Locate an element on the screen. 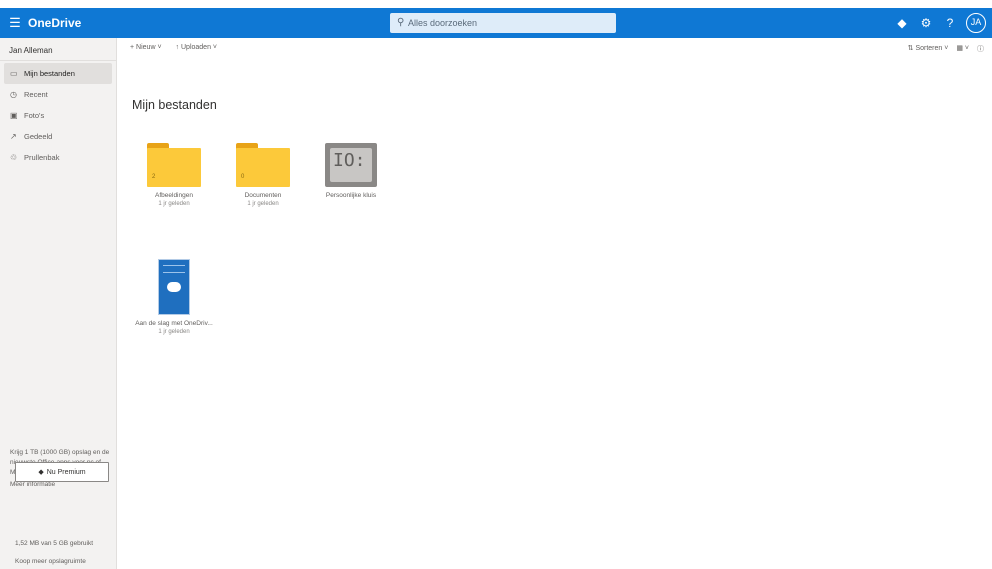 This screenshot has height=569, width=992. page-title: Mijn bestanden is located at coordinates (174, 105).